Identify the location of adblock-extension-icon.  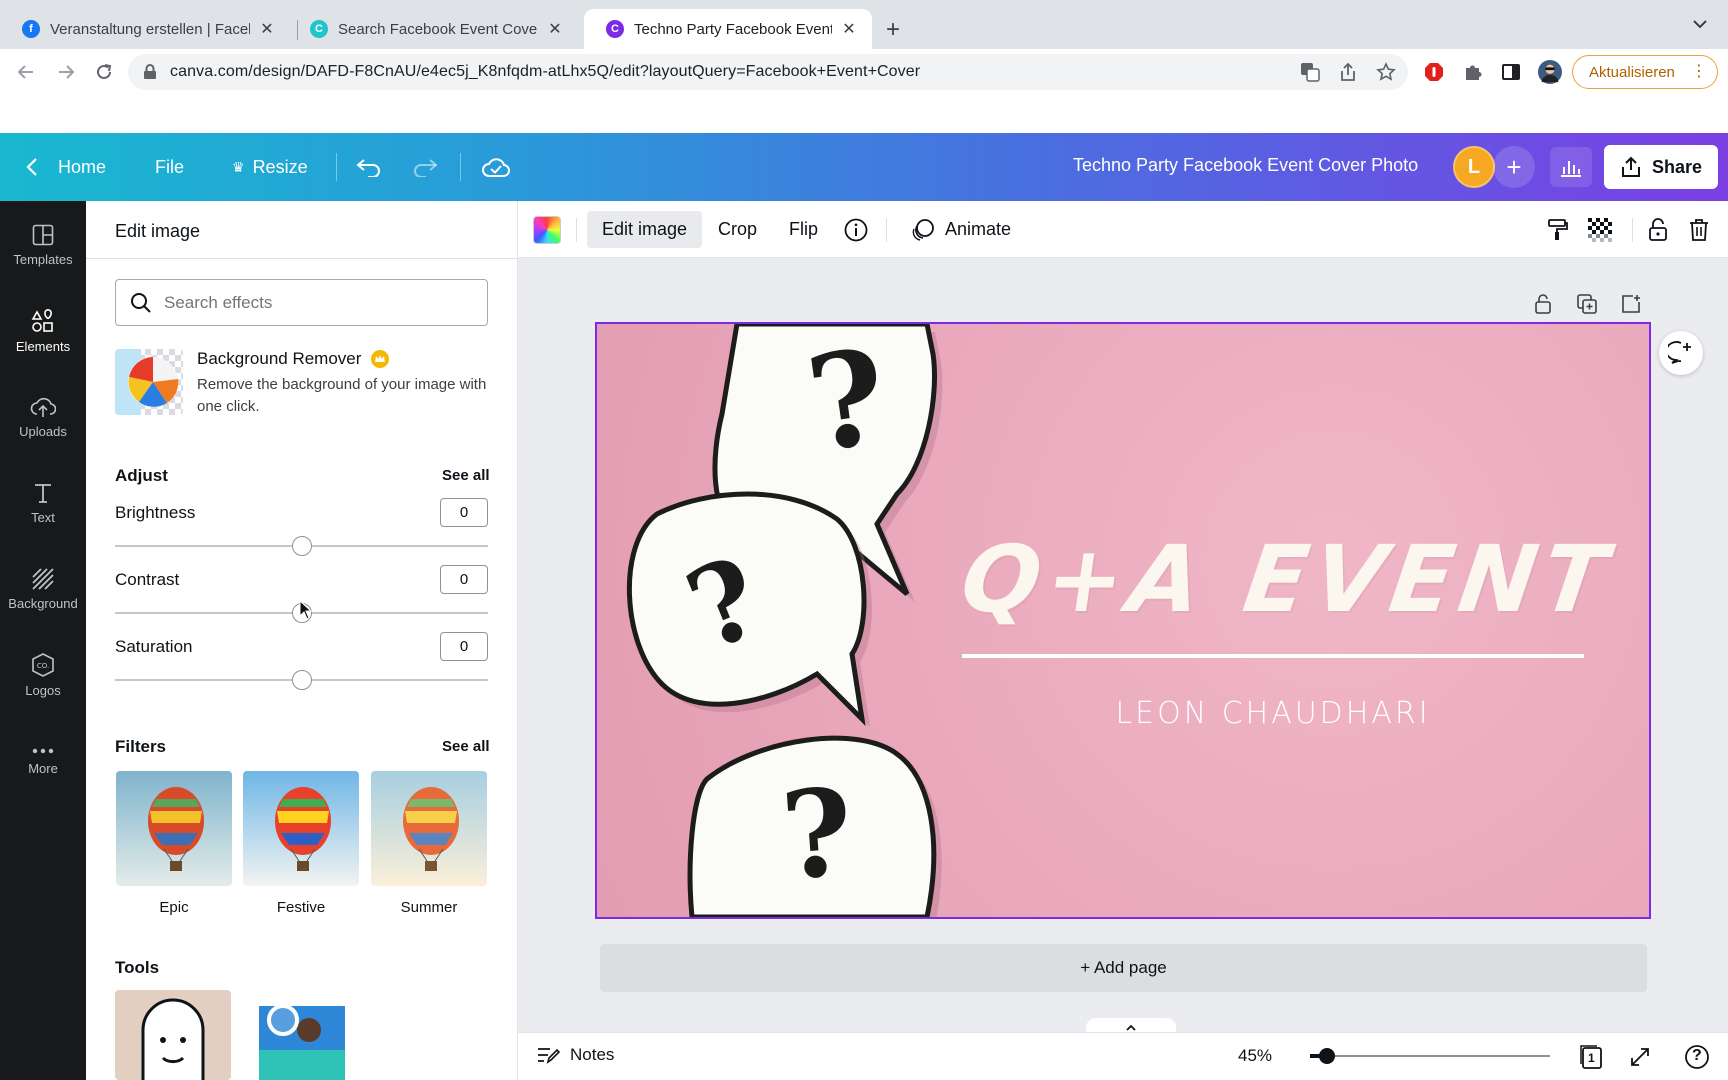
(1434, 72).